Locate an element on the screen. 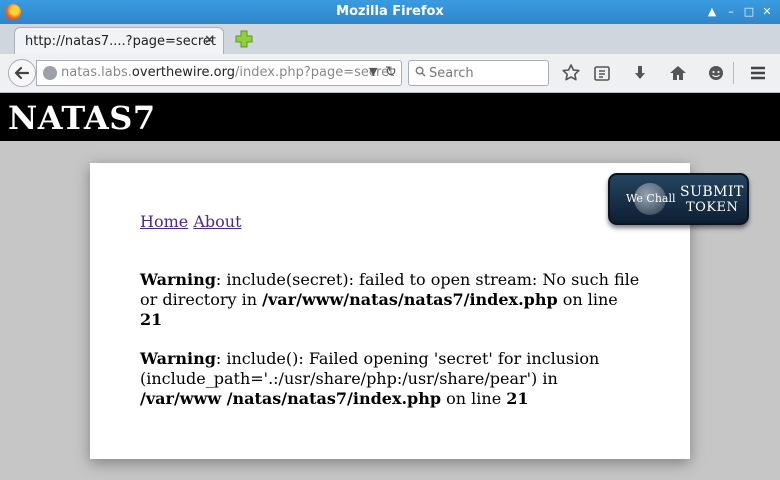 The width and height of the screenshot is (780, 480). downloads-icon is located at coordinates (640, 73).